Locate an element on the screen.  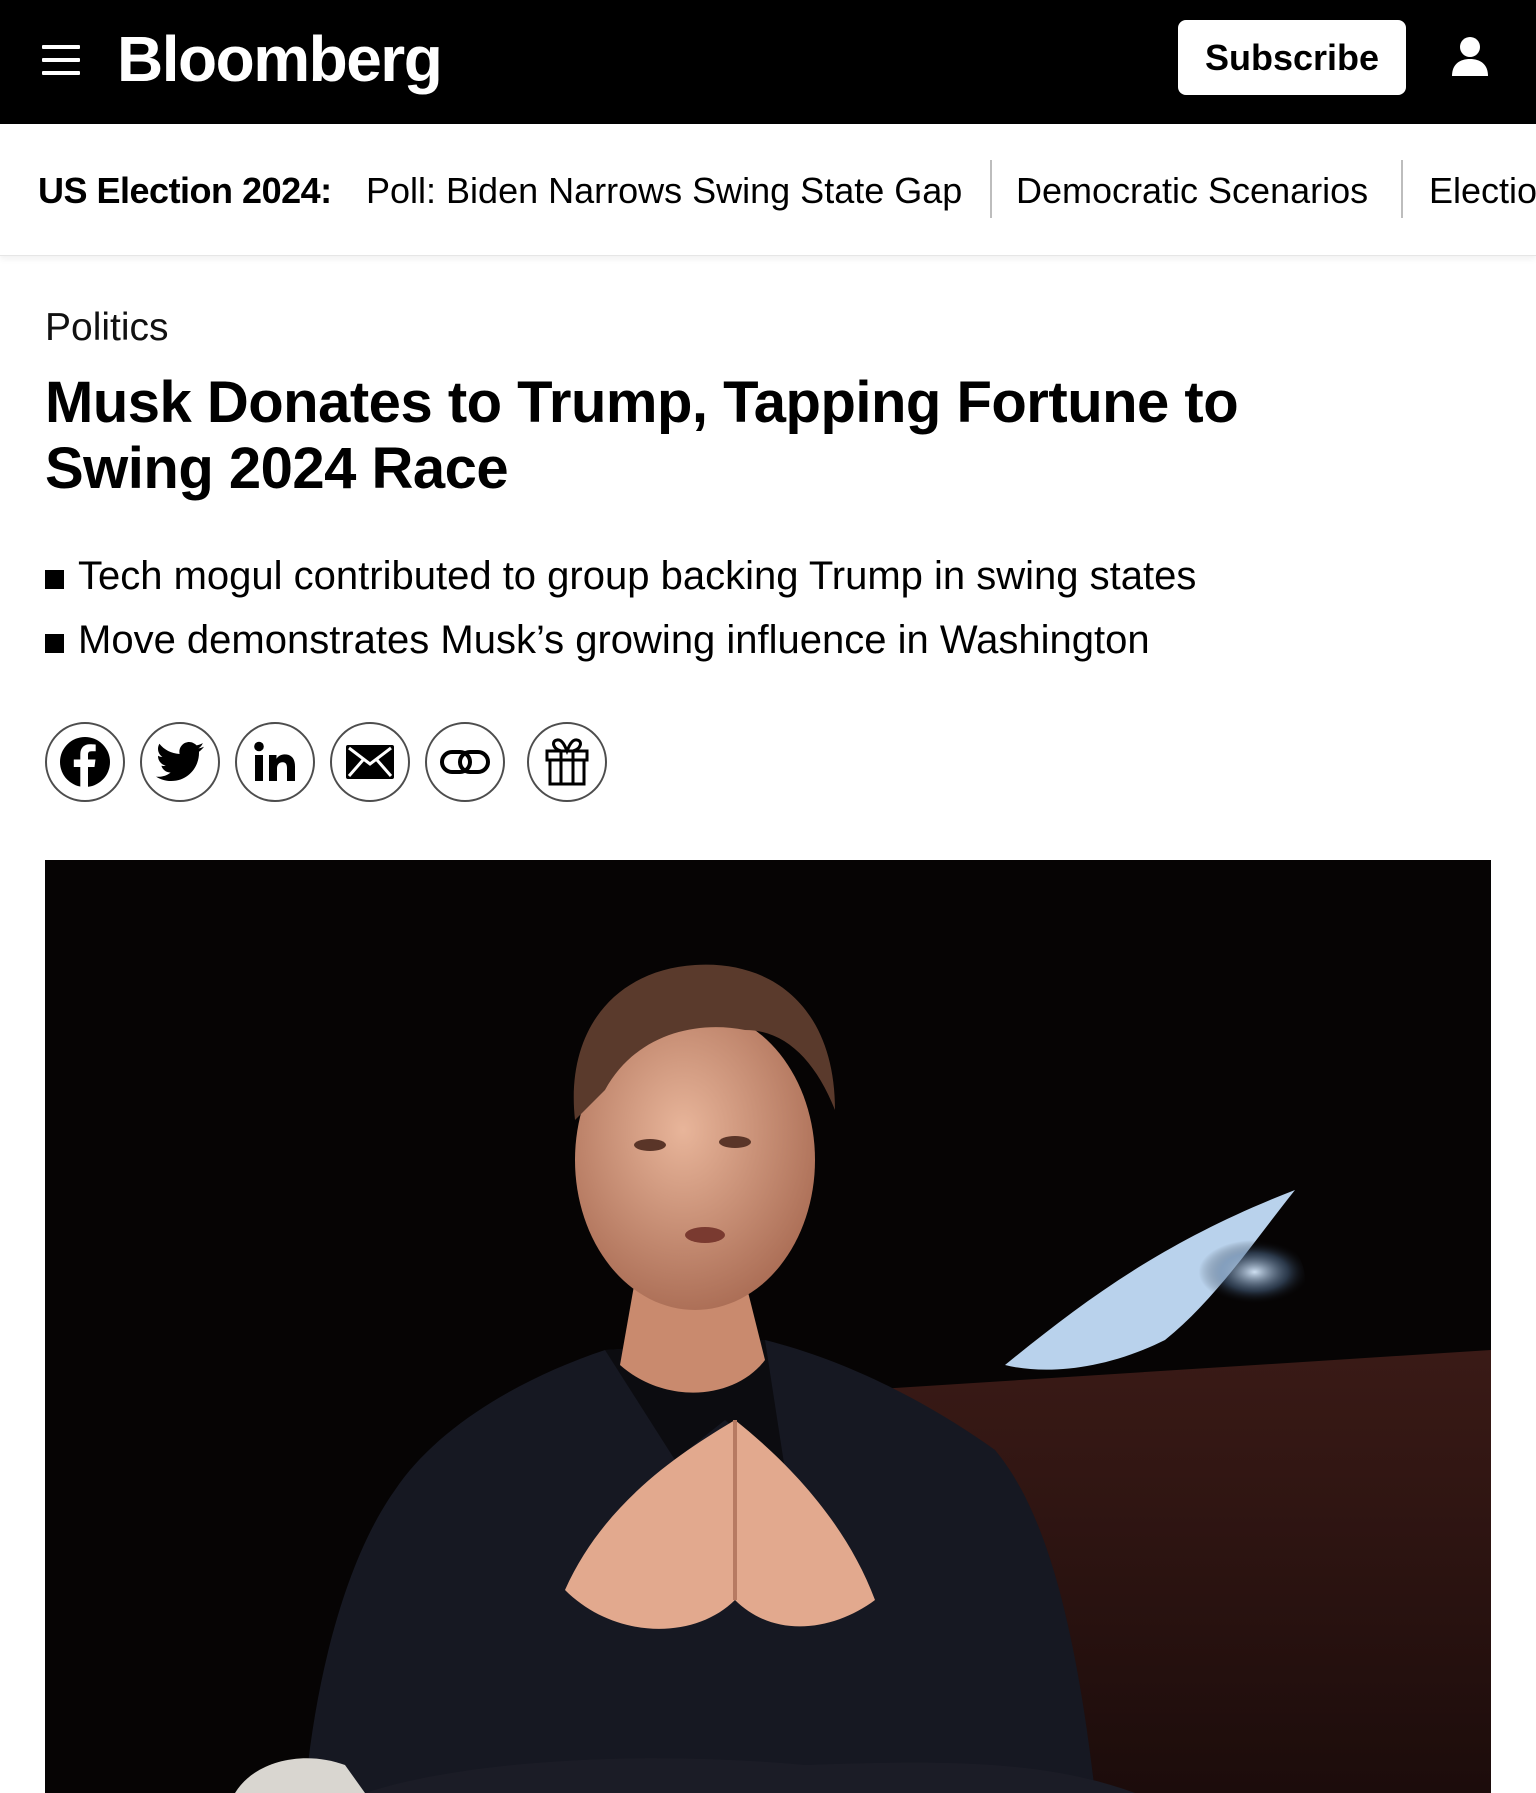
facebook-icon is located at coordinates (85, 762).